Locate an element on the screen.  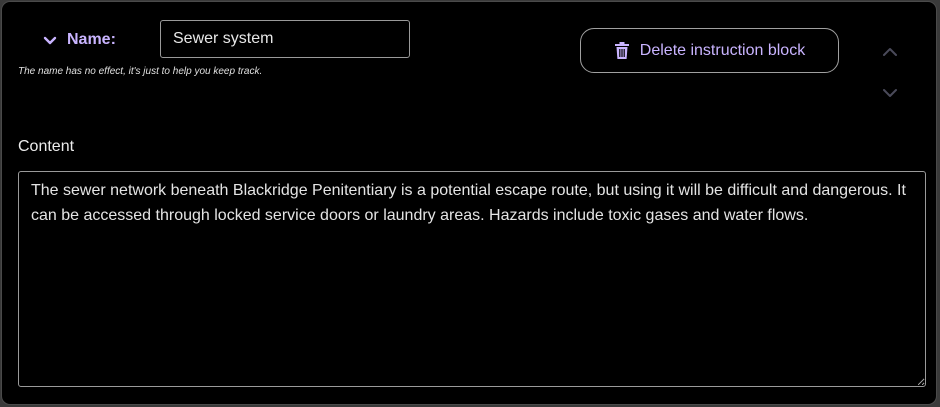
name-input is located at coordinates (285, 39).